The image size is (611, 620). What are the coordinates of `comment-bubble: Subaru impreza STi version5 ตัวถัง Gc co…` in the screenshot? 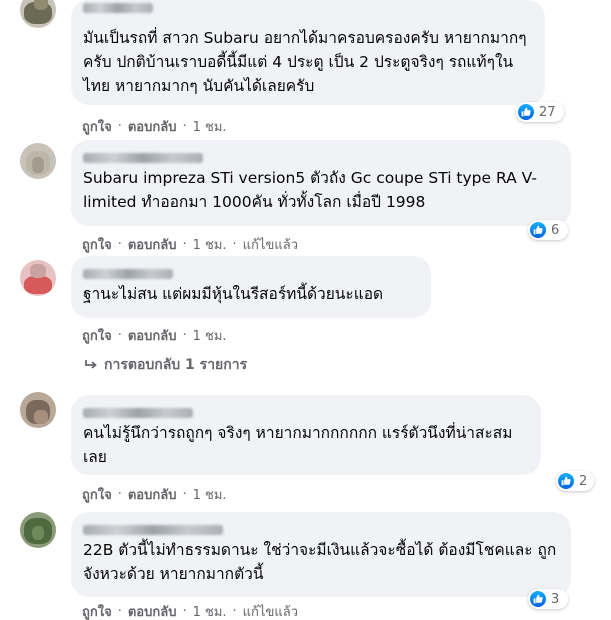 It's located at (321, 183).